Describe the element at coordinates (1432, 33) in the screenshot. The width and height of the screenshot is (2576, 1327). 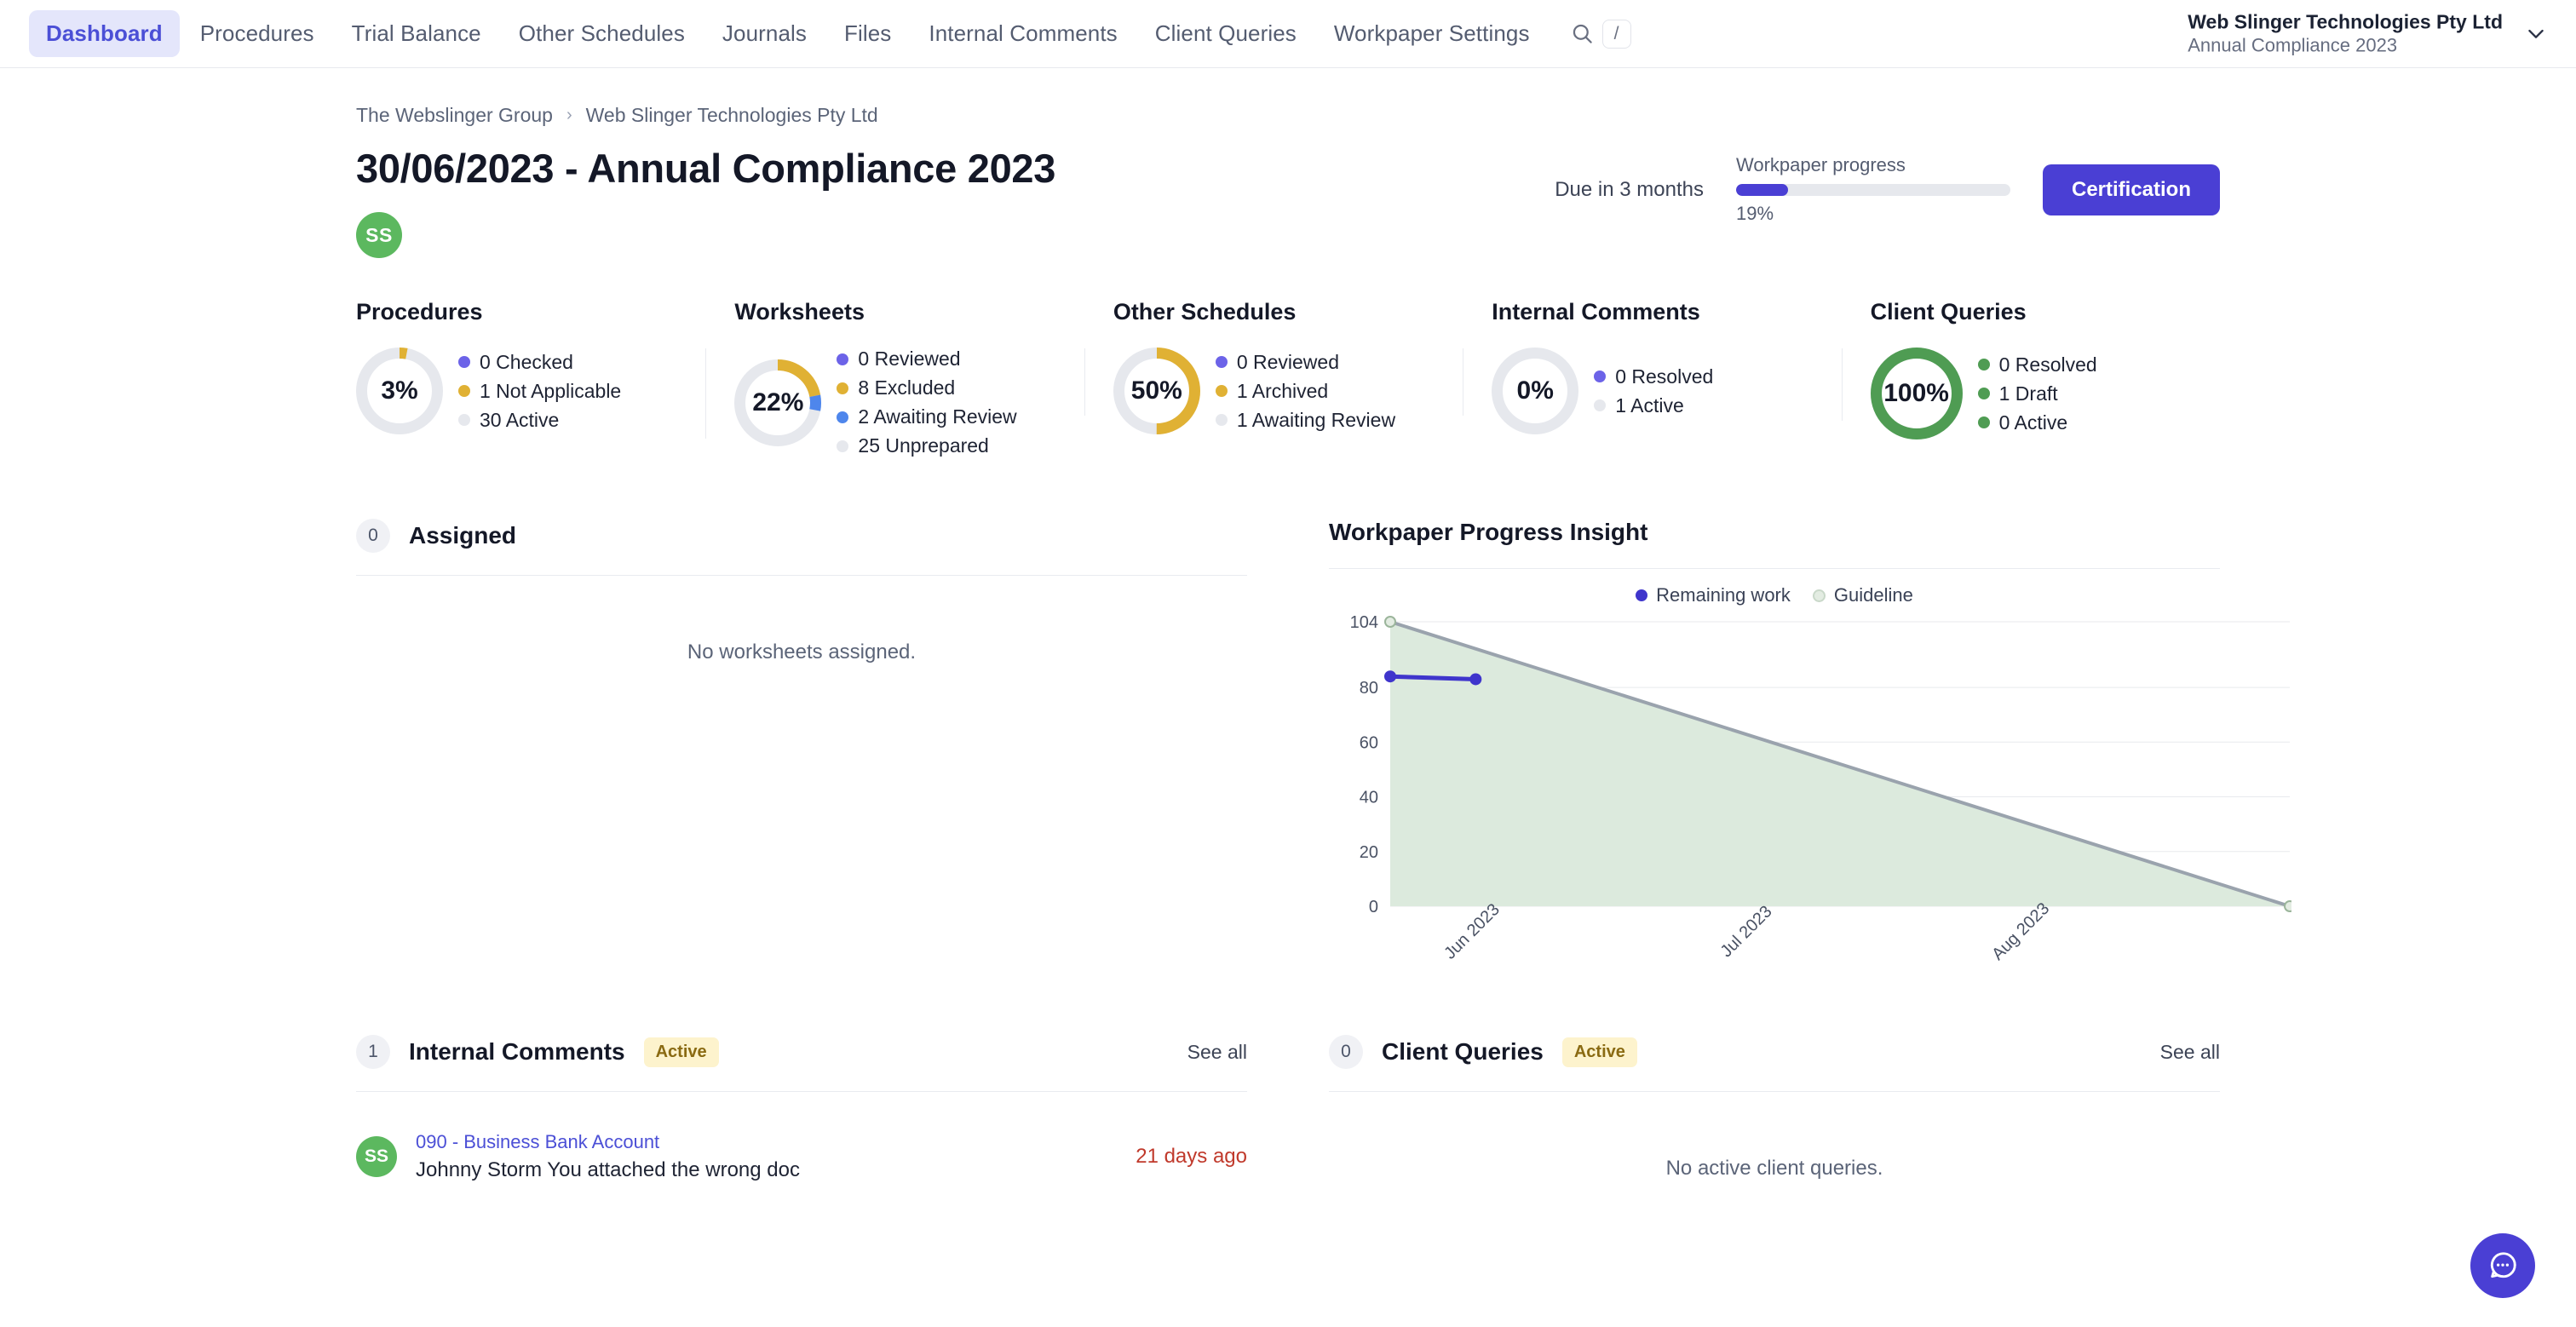
I see `nav-item-workpaper-settings: Workpaper Settings` at that location.